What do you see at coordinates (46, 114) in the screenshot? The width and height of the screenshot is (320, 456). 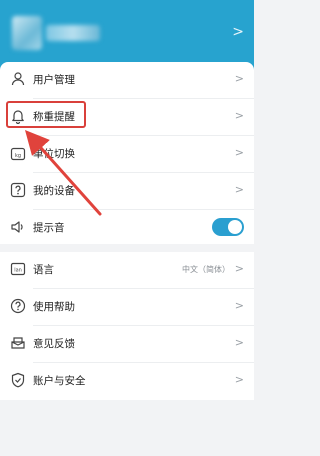 I see `highlight-box` at bounding box center [46, 114].